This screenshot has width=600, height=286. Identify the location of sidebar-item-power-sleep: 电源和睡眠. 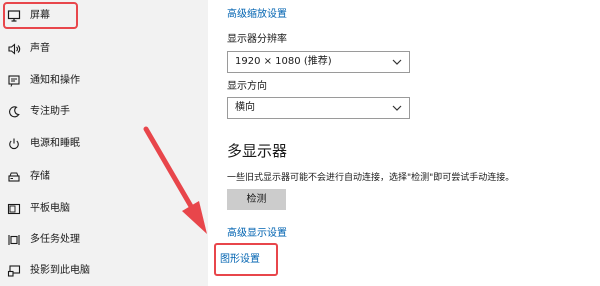
(104, 145).